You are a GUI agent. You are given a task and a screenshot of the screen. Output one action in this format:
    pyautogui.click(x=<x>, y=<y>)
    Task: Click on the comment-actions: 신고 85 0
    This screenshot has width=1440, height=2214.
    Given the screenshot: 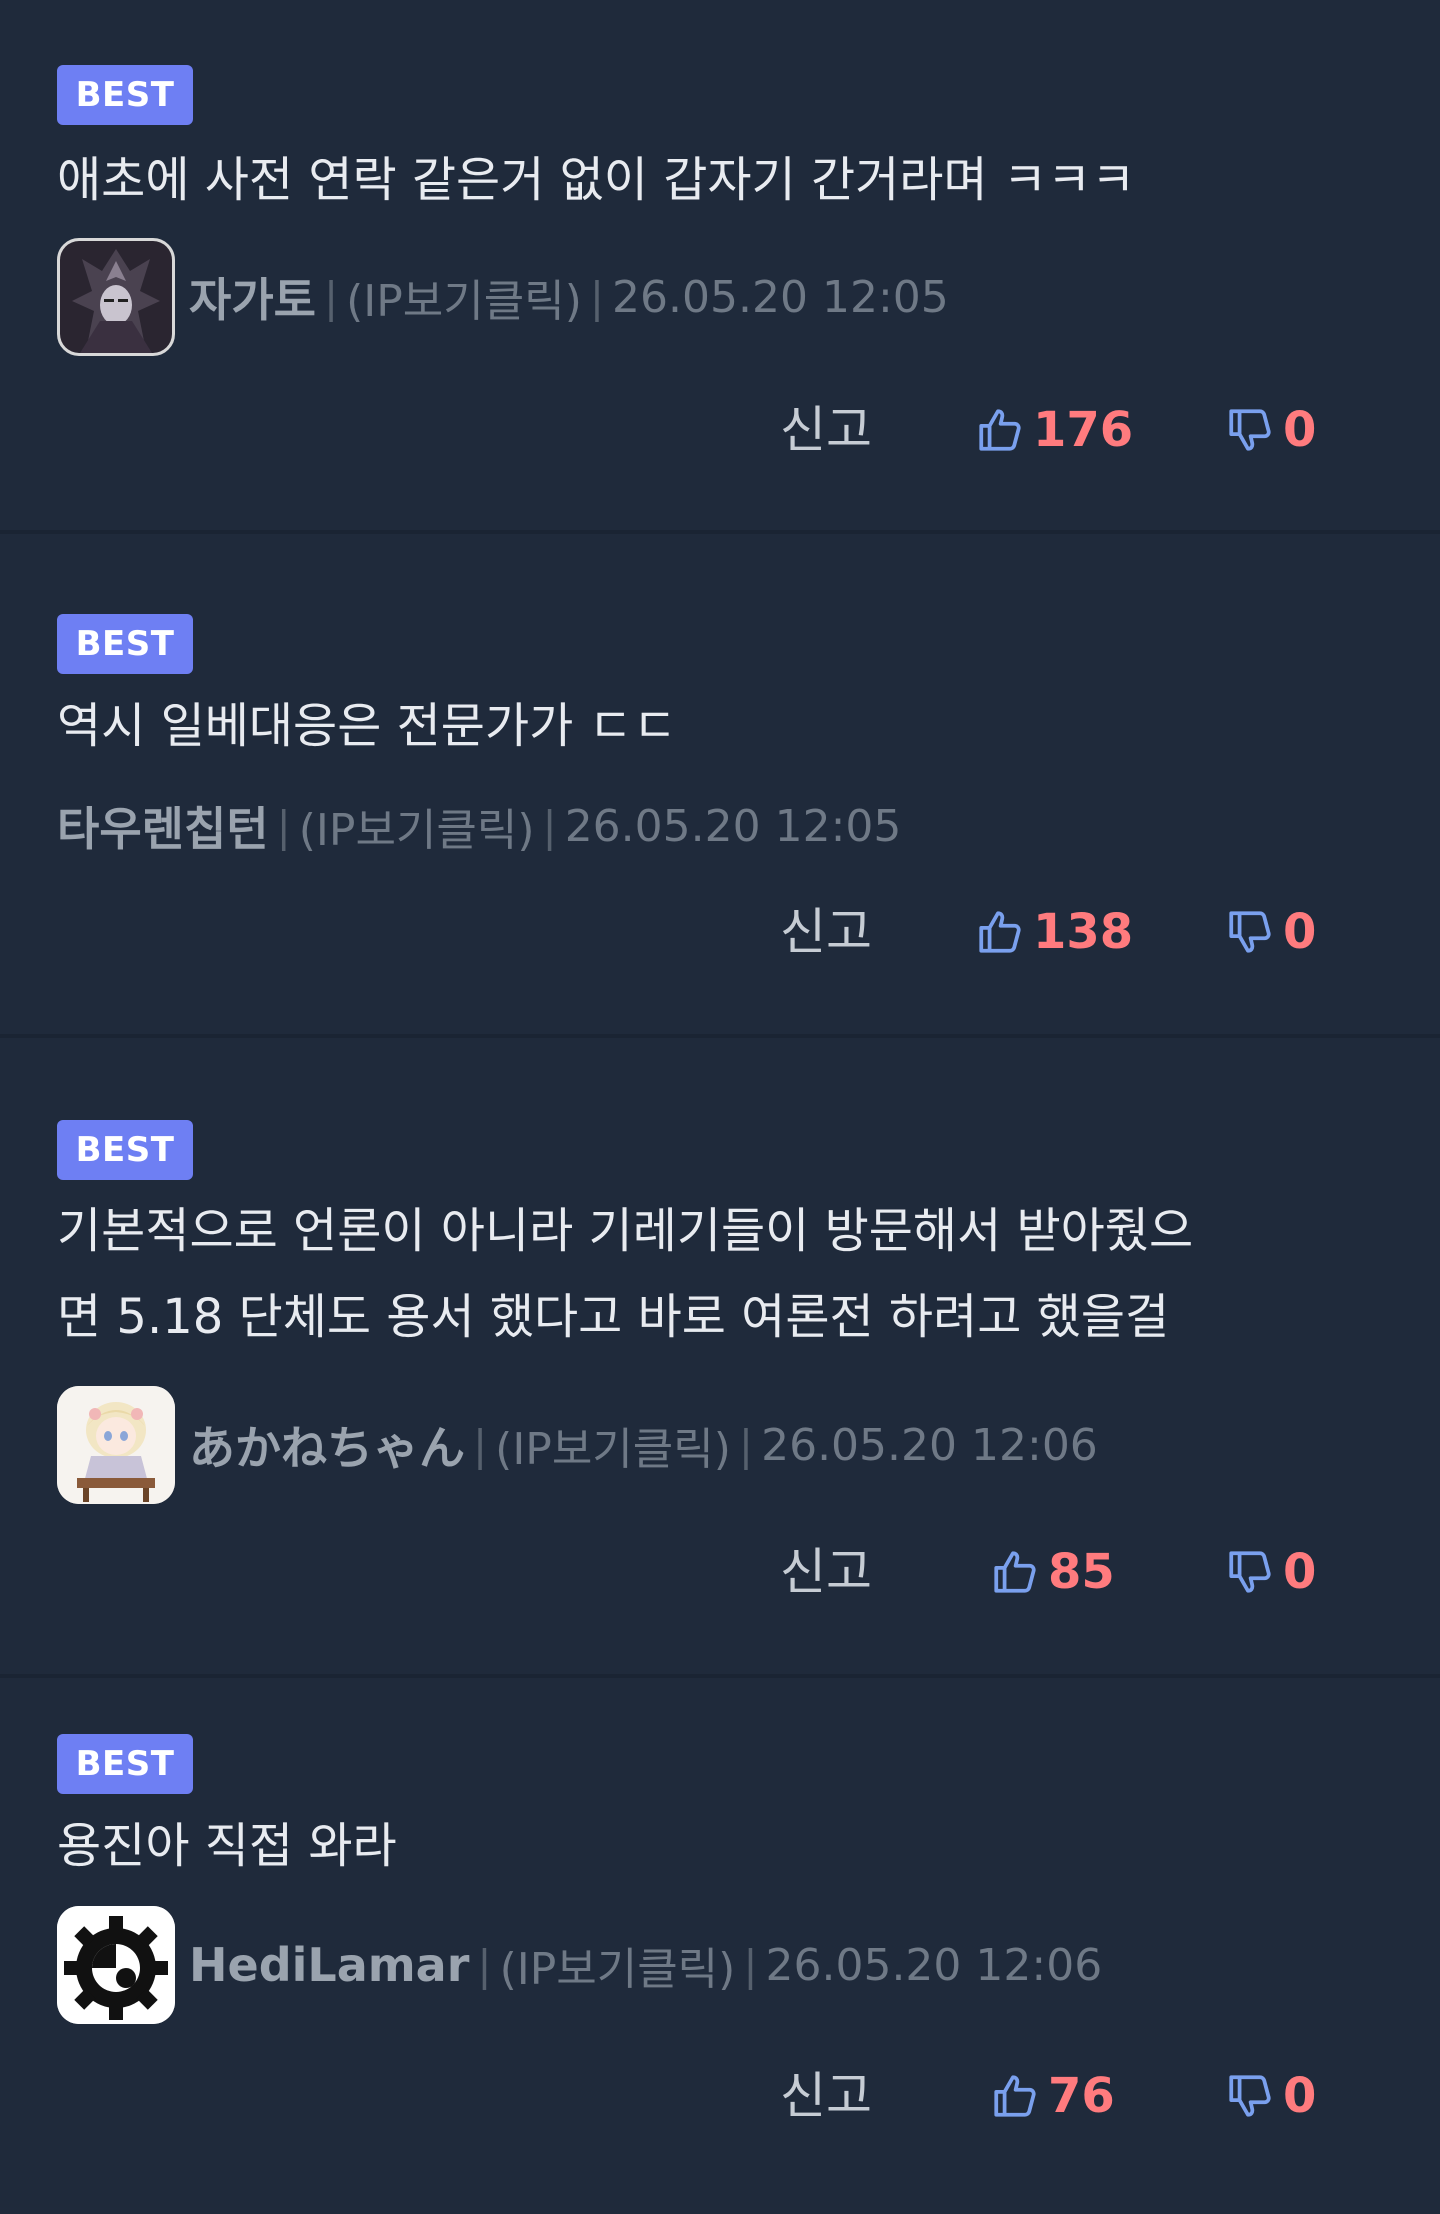 What is the action you would take?
    pyautogui.click(x=720, y=1572)
    